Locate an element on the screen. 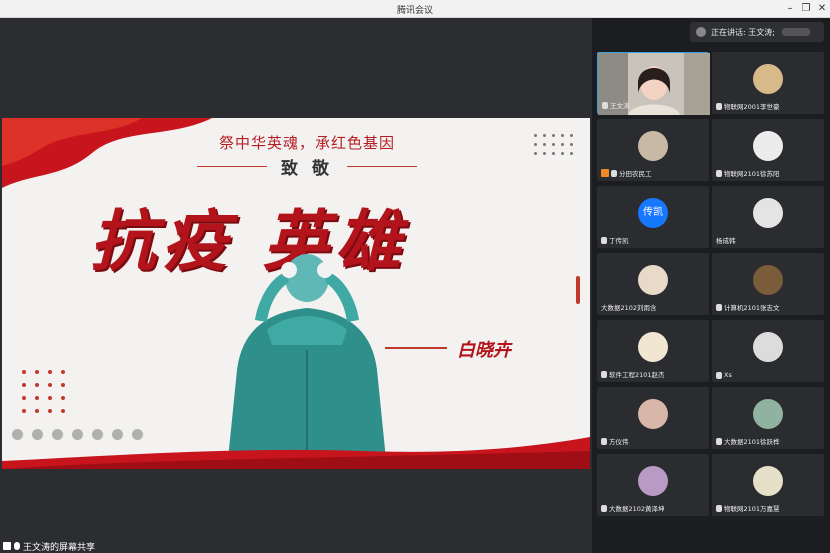 The image size is (830, 553). participant-name: 大数据2102刘雨含 is located at coordinates (629, 308).